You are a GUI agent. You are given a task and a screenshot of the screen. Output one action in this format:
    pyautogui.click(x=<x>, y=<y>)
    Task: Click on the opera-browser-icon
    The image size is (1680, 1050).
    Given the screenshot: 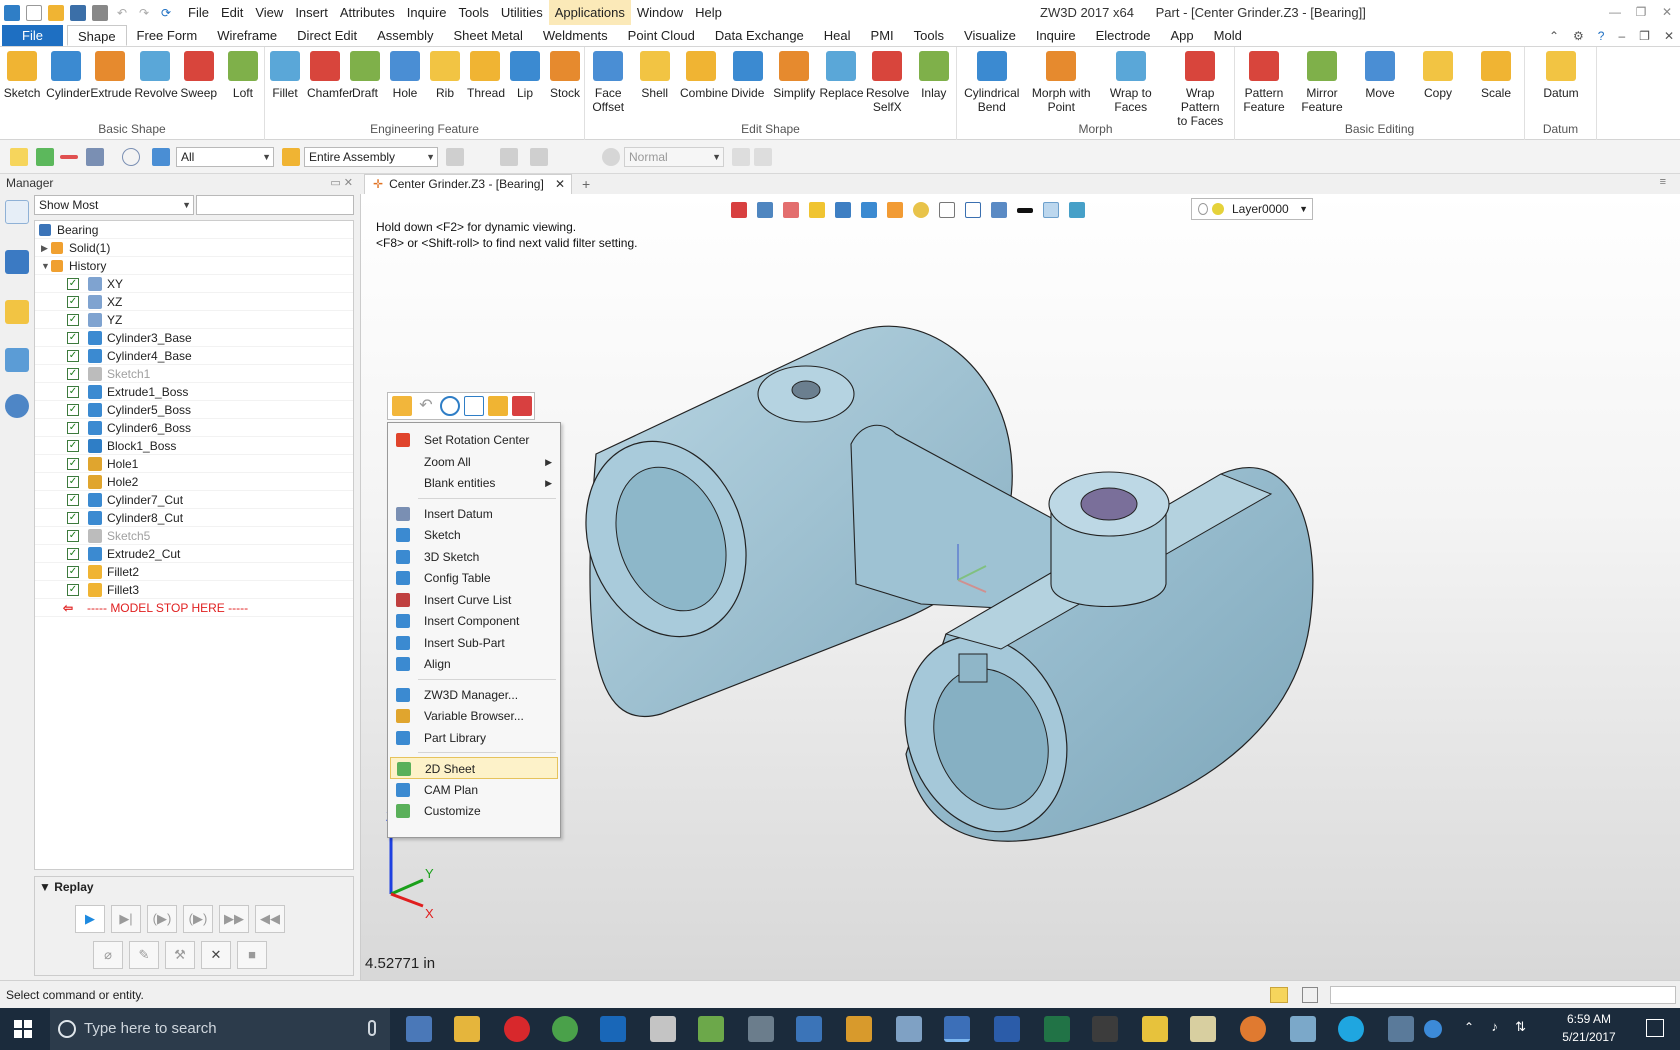 What is the action you would take?
    pyautogui.click(x=517, y=1029)
    